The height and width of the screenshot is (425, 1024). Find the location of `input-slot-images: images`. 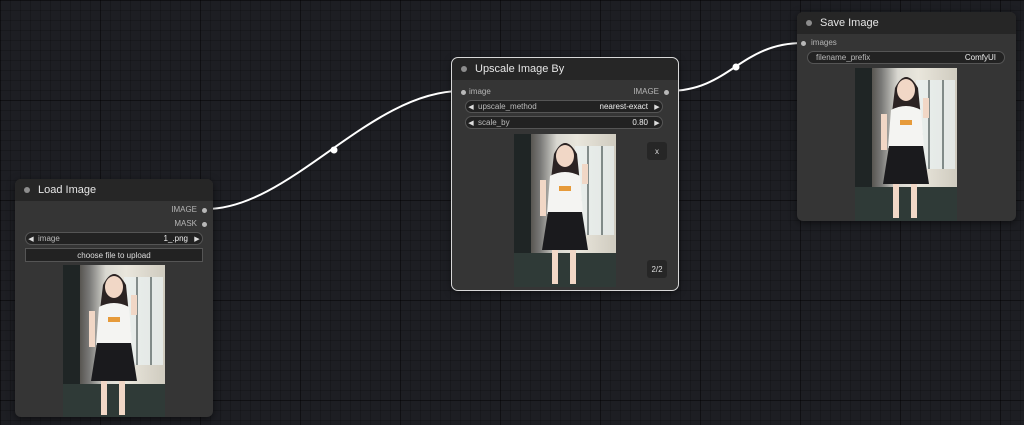

input-slot-images: images is located at coordinates (819, 43).